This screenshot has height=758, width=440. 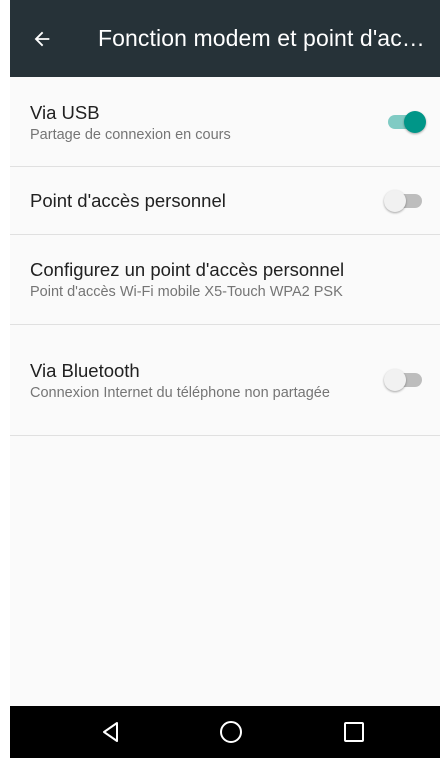 What do you see at coordinates (128, 200) in the screenshot?
I see `setting-title: Point d'accès personnel` at bounding box center [128, 200].